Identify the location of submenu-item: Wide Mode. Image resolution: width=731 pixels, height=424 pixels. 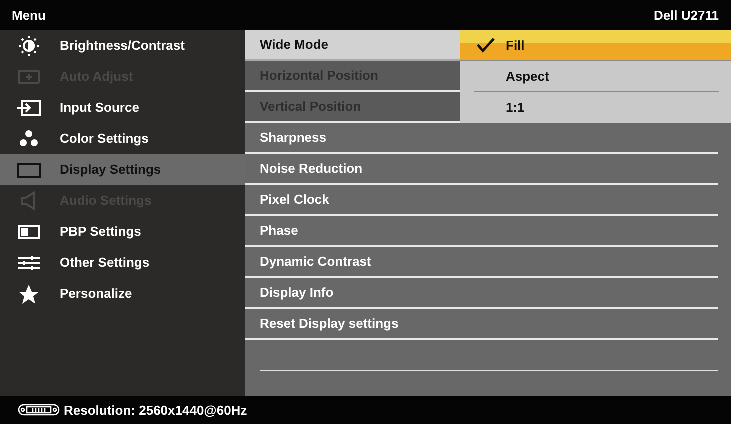
(352, 45).